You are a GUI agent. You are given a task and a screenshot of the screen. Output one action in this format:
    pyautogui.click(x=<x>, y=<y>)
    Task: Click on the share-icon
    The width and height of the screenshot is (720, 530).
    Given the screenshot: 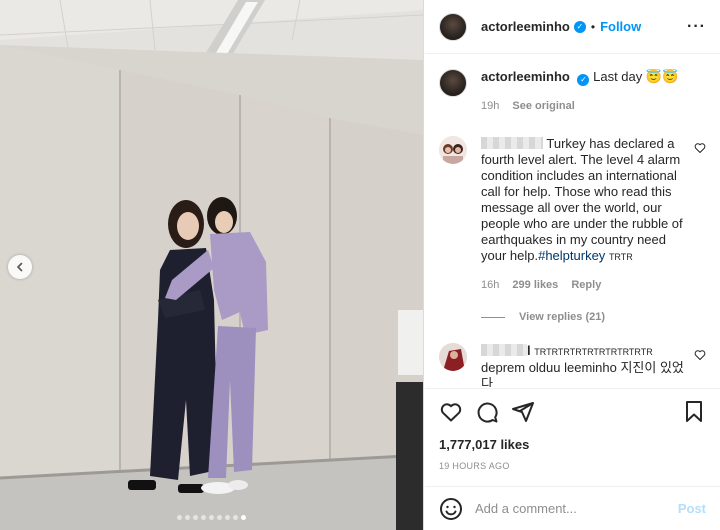 What is the action you would take?
    pyautogui.click(x=523, y=412)
    